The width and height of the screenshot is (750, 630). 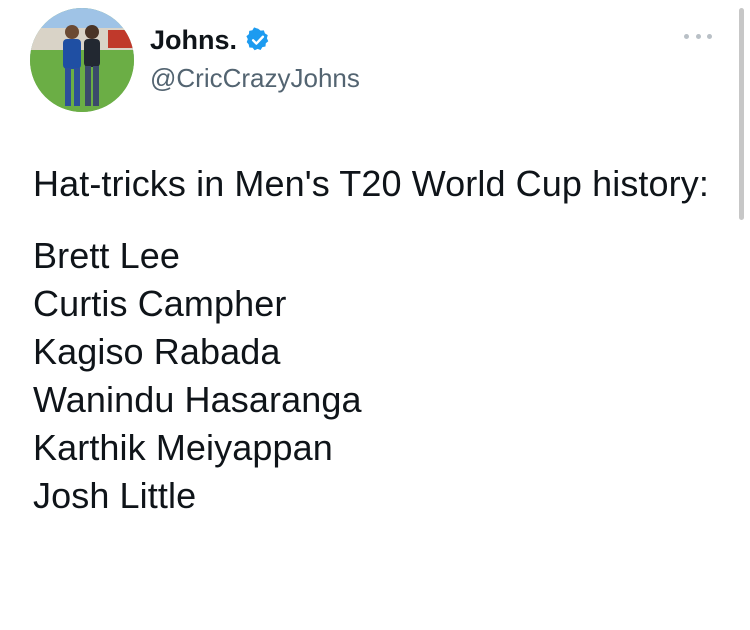 I want to click on list-item: Wanindu Hasaranga, so click(x=197, y=399).